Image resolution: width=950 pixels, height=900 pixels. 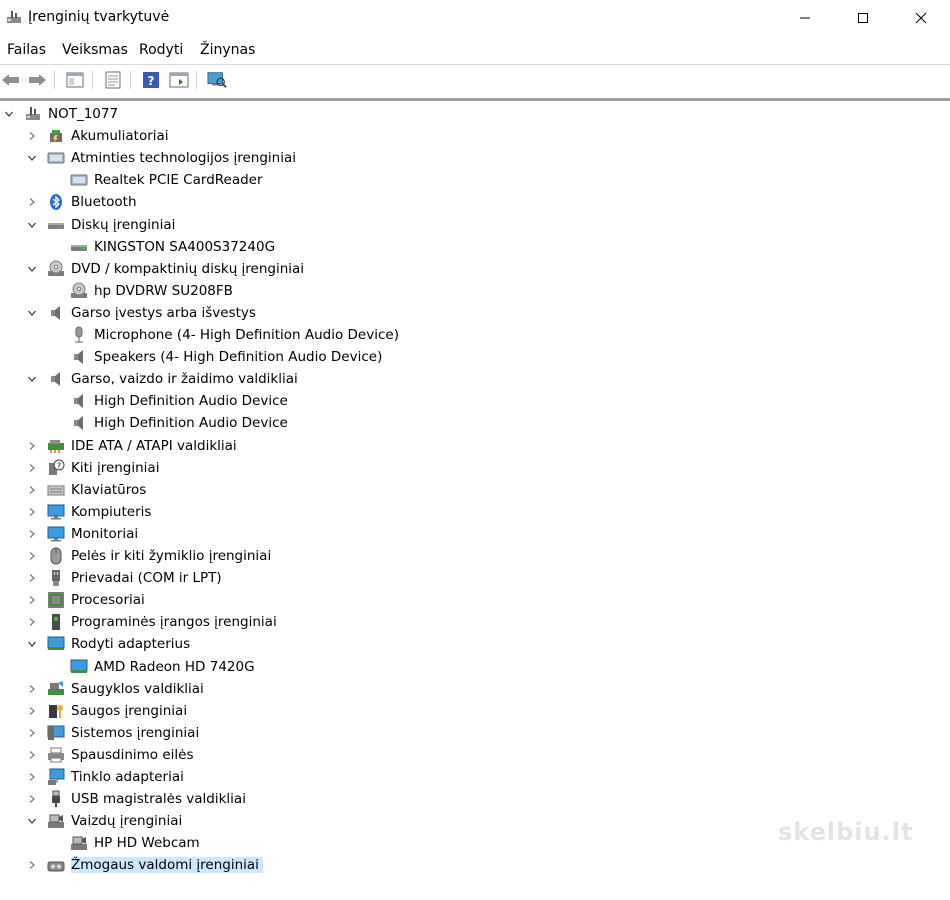 I want to click on forward-button, so click(x=37, y=80).